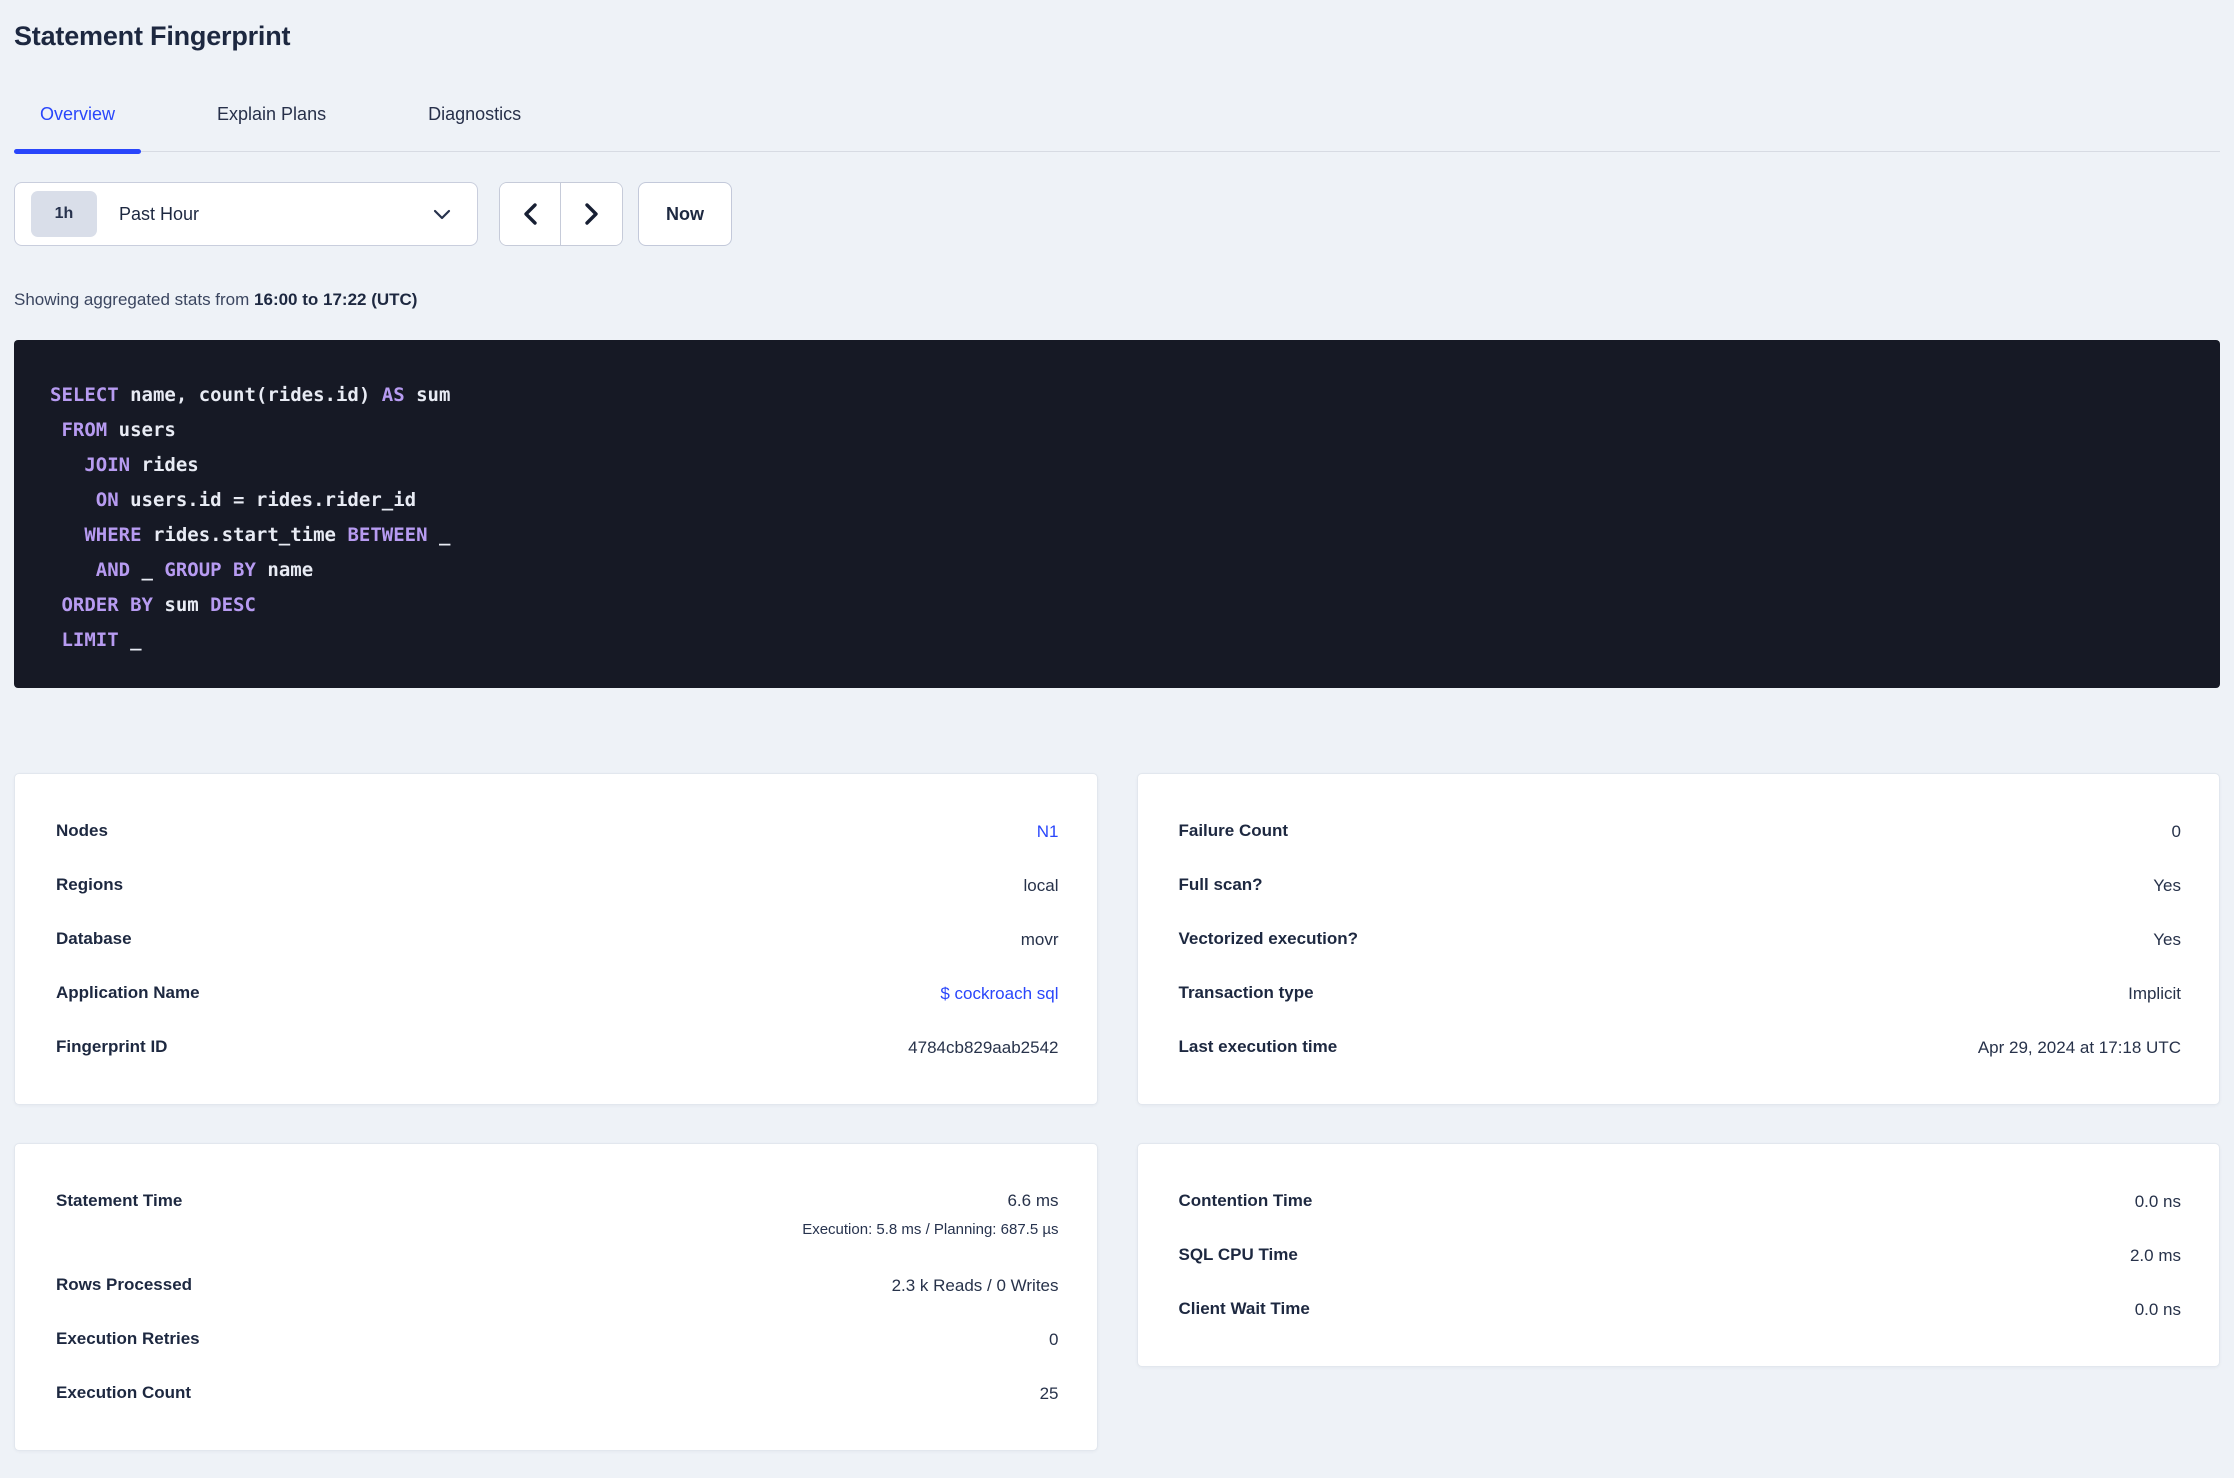 The height and width of the screenshot is (1478, 2234). Describe the element at coordinates (442, 214) in the screenshot. I see `chevron-down-icon` at that location.